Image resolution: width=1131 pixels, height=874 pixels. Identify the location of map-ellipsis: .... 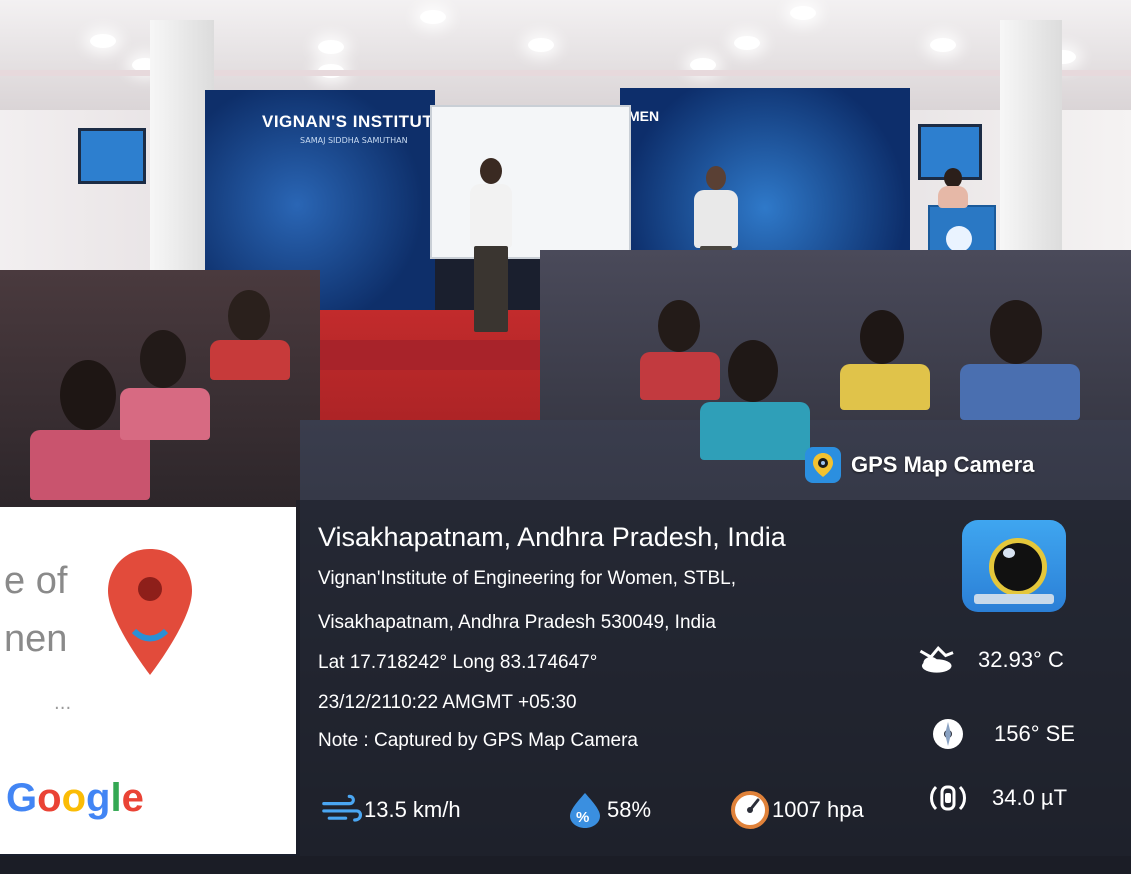
(63, 703).